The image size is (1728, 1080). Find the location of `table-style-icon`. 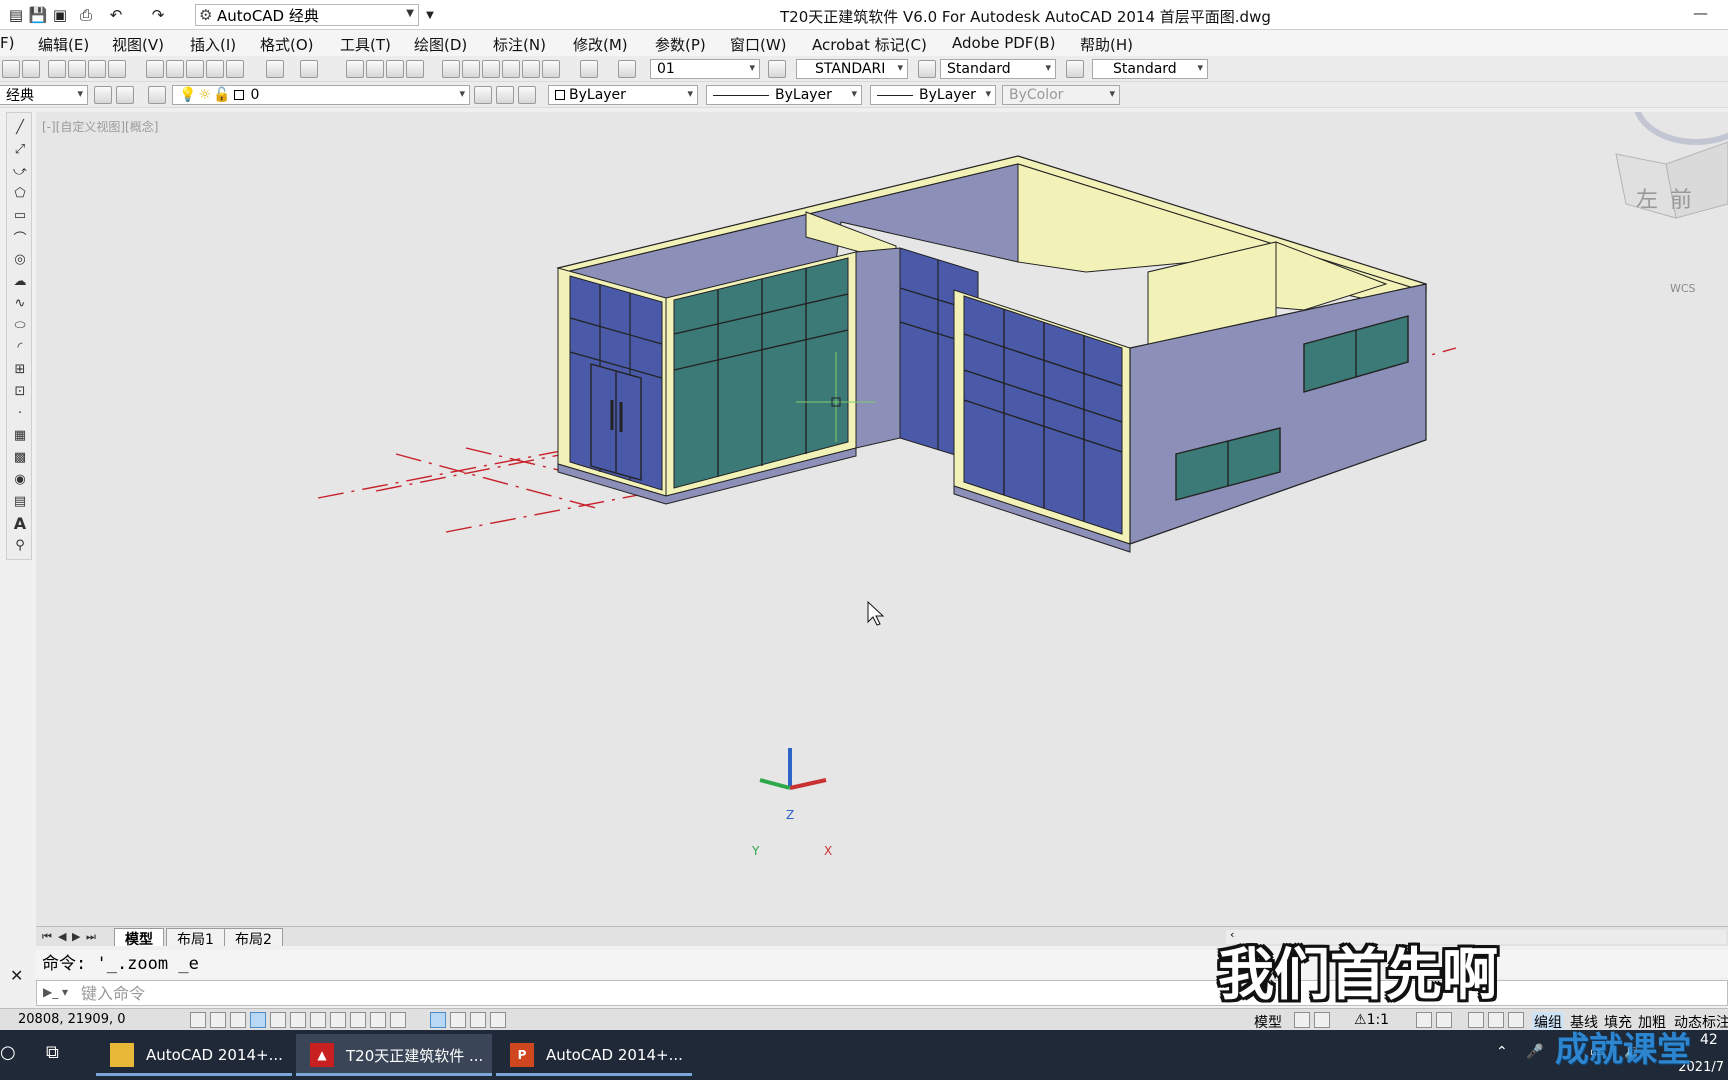

table-style-icon is located at coordinates (927, 69).